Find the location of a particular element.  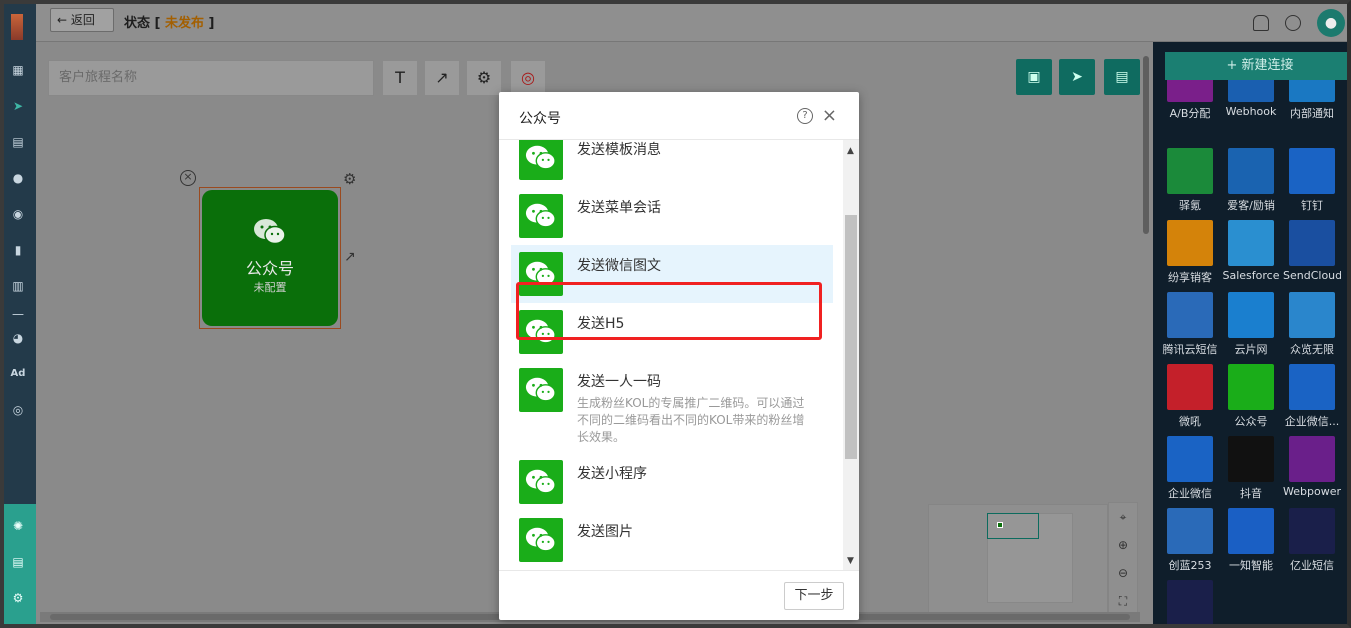

dialog-scroll-thumb is located at coordinates (851, 337).